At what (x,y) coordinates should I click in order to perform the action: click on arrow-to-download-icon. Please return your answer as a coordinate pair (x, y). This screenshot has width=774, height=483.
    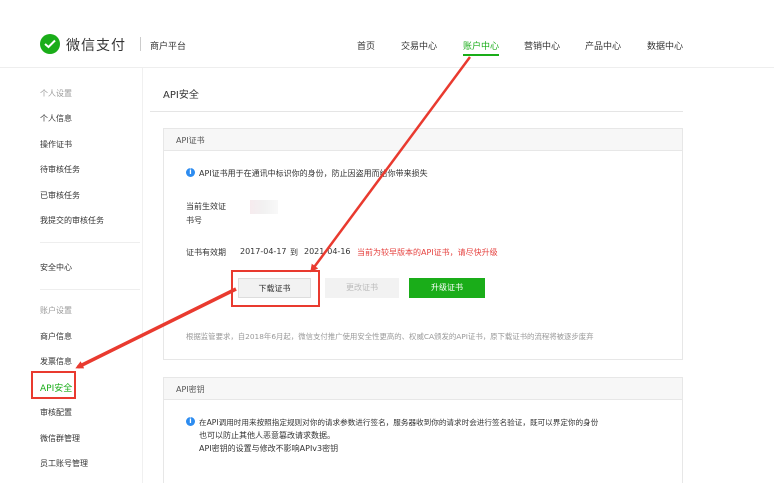
    Looking at the image, I should click on (391, 164).